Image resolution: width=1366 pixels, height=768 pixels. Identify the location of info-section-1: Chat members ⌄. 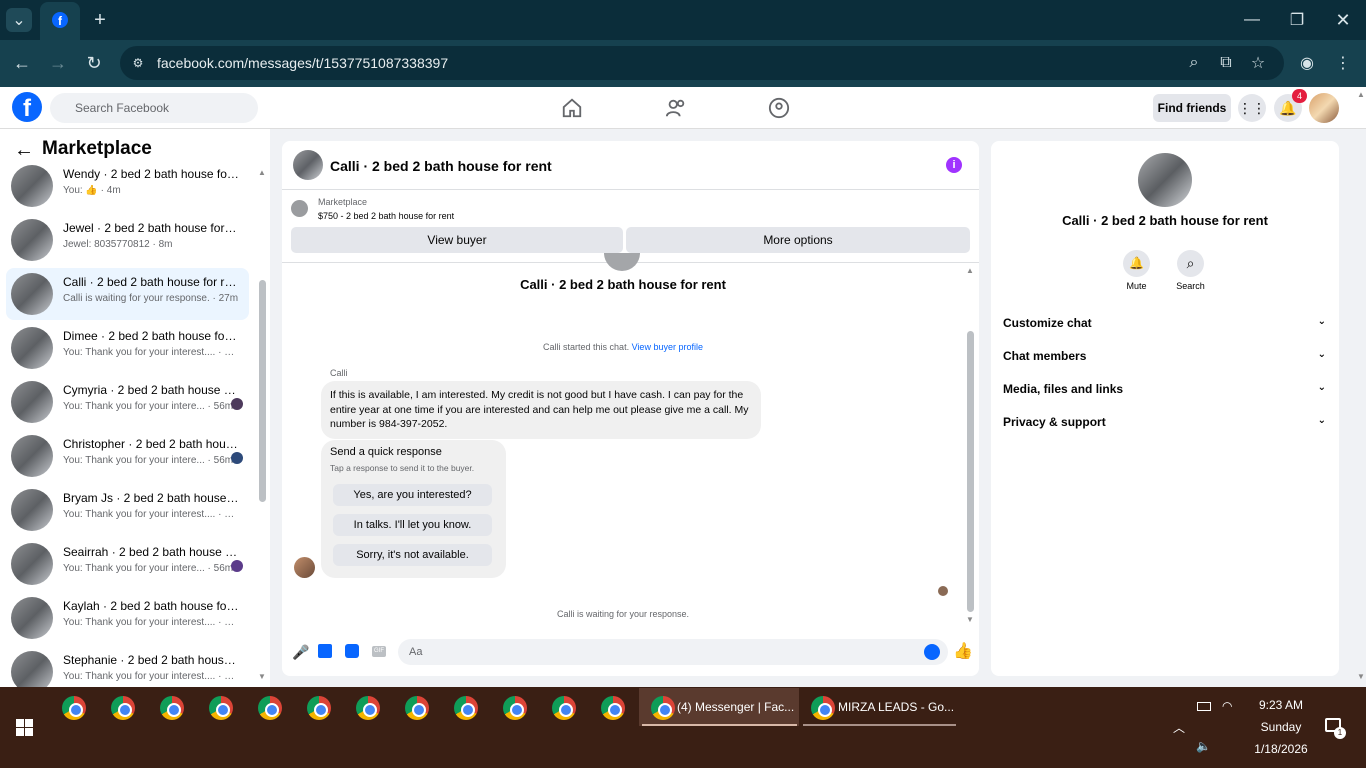
(1165, 356).